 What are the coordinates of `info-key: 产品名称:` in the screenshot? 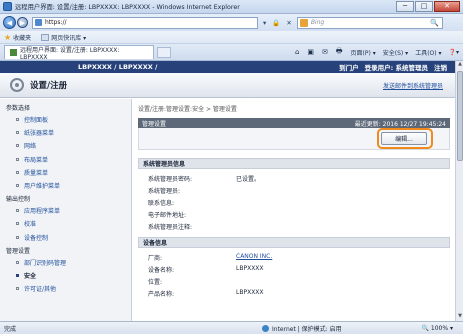 It's located at (161, 294).